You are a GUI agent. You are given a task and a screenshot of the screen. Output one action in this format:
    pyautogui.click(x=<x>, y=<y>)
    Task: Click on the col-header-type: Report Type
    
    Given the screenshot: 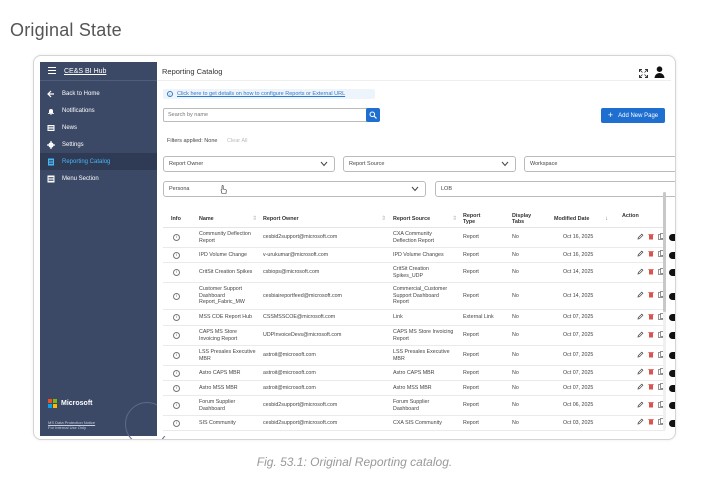 What is the action you would take?
    pyautogui.click(x=476, y=219)
    